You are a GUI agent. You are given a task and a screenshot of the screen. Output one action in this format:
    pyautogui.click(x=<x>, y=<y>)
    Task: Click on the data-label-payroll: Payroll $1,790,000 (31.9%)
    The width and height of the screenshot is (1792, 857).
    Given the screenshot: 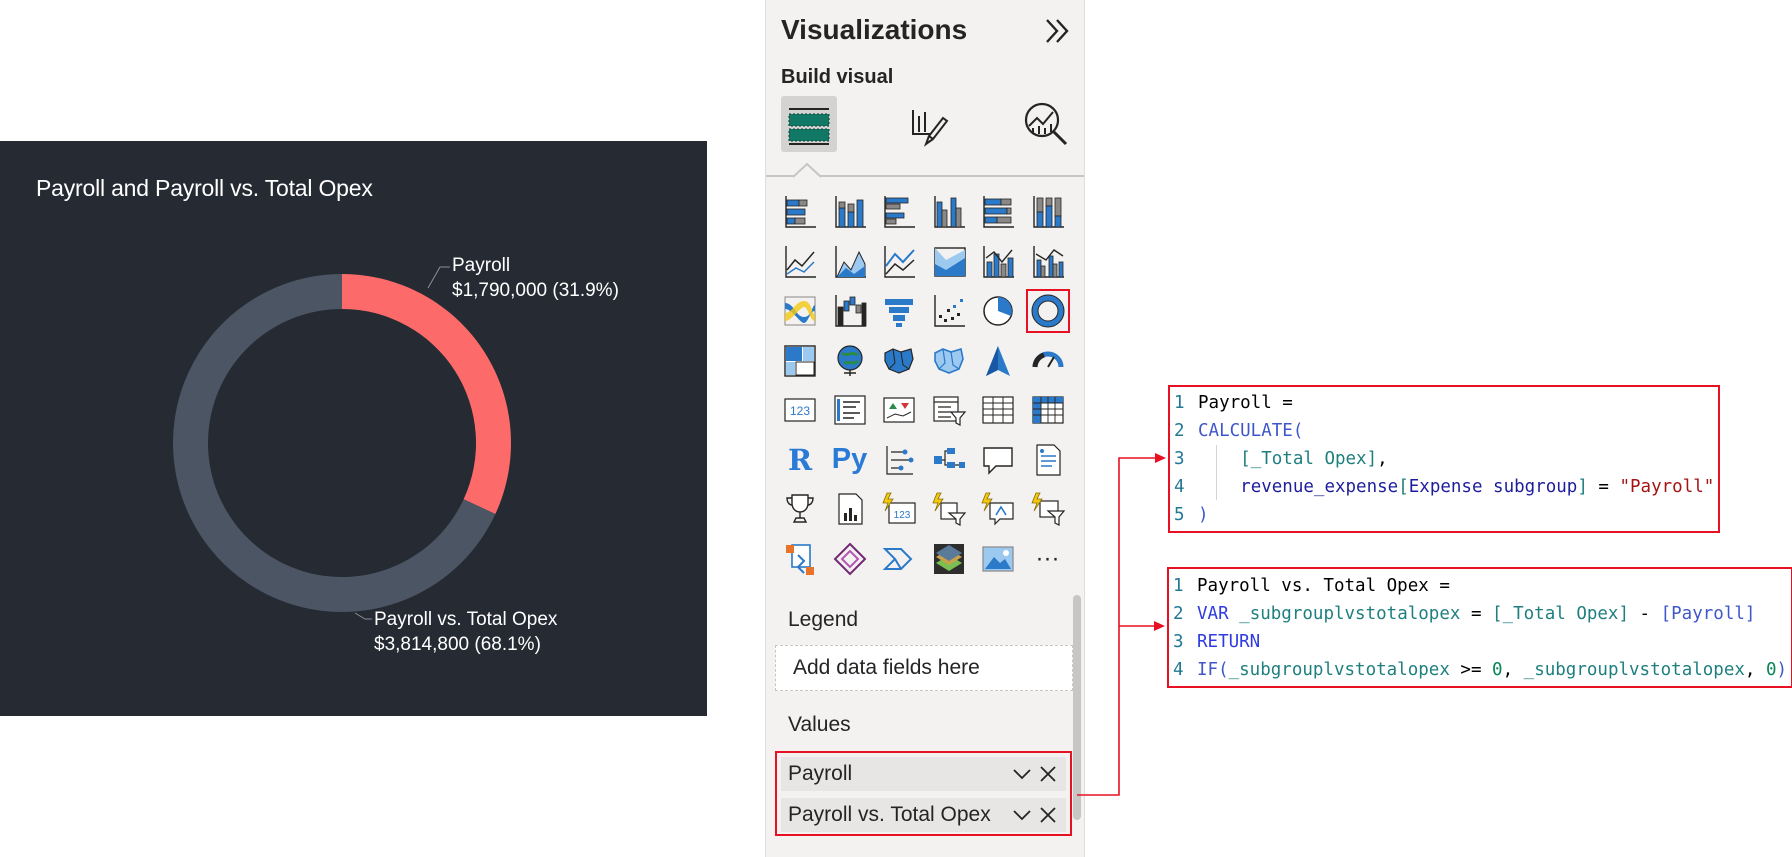 What is the action you would take?
    pyautogui.click(x=535, y=278)
    